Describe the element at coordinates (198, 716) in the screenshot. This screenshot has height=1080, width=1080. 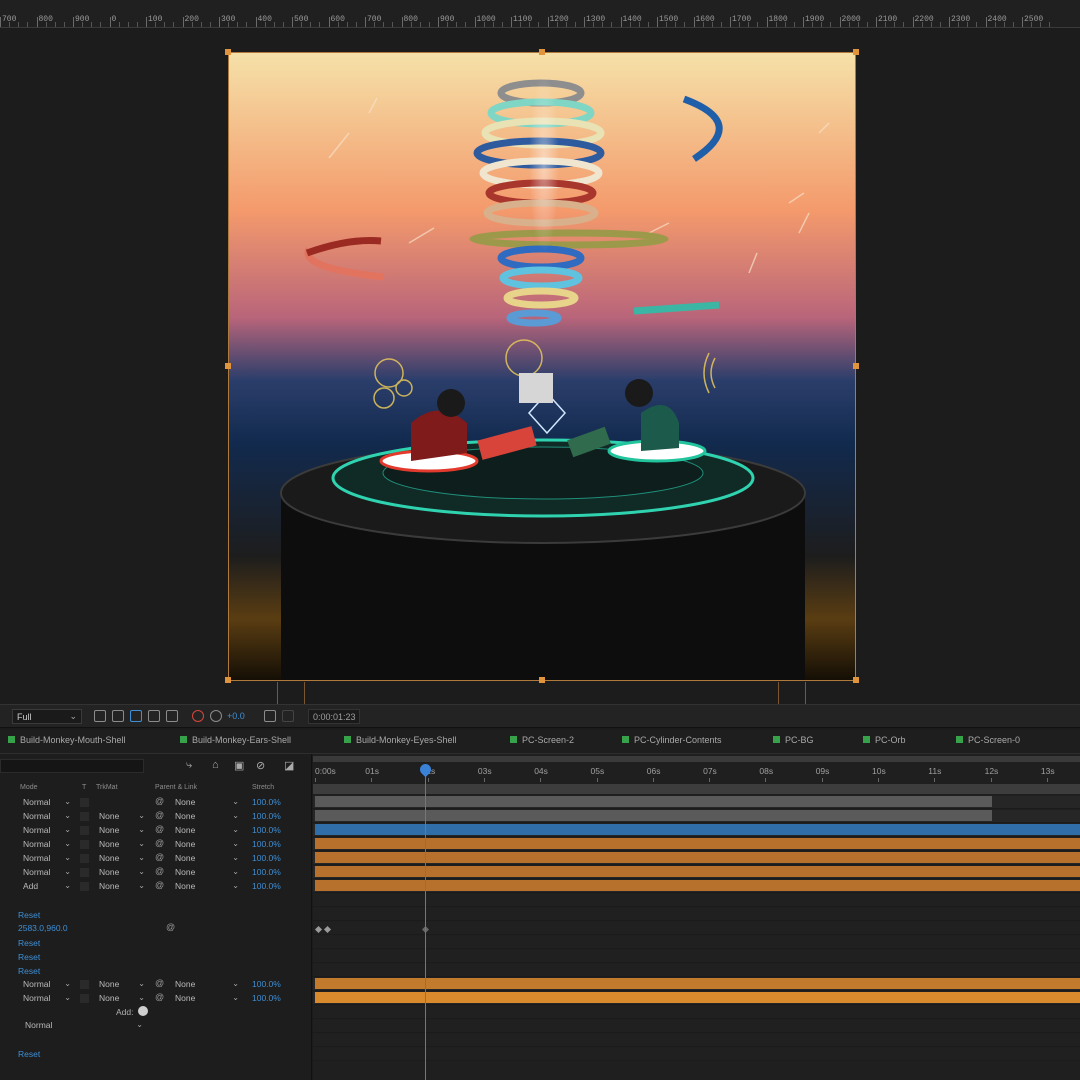
I see `color-management-icon` at that location.